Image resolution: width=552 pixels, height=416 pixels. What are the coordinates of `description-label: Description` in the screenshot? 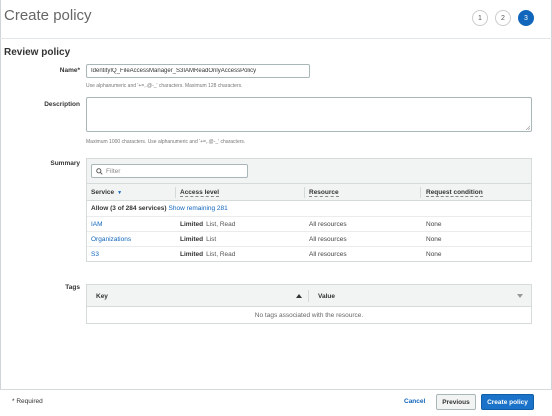 It's located at (62, 104).